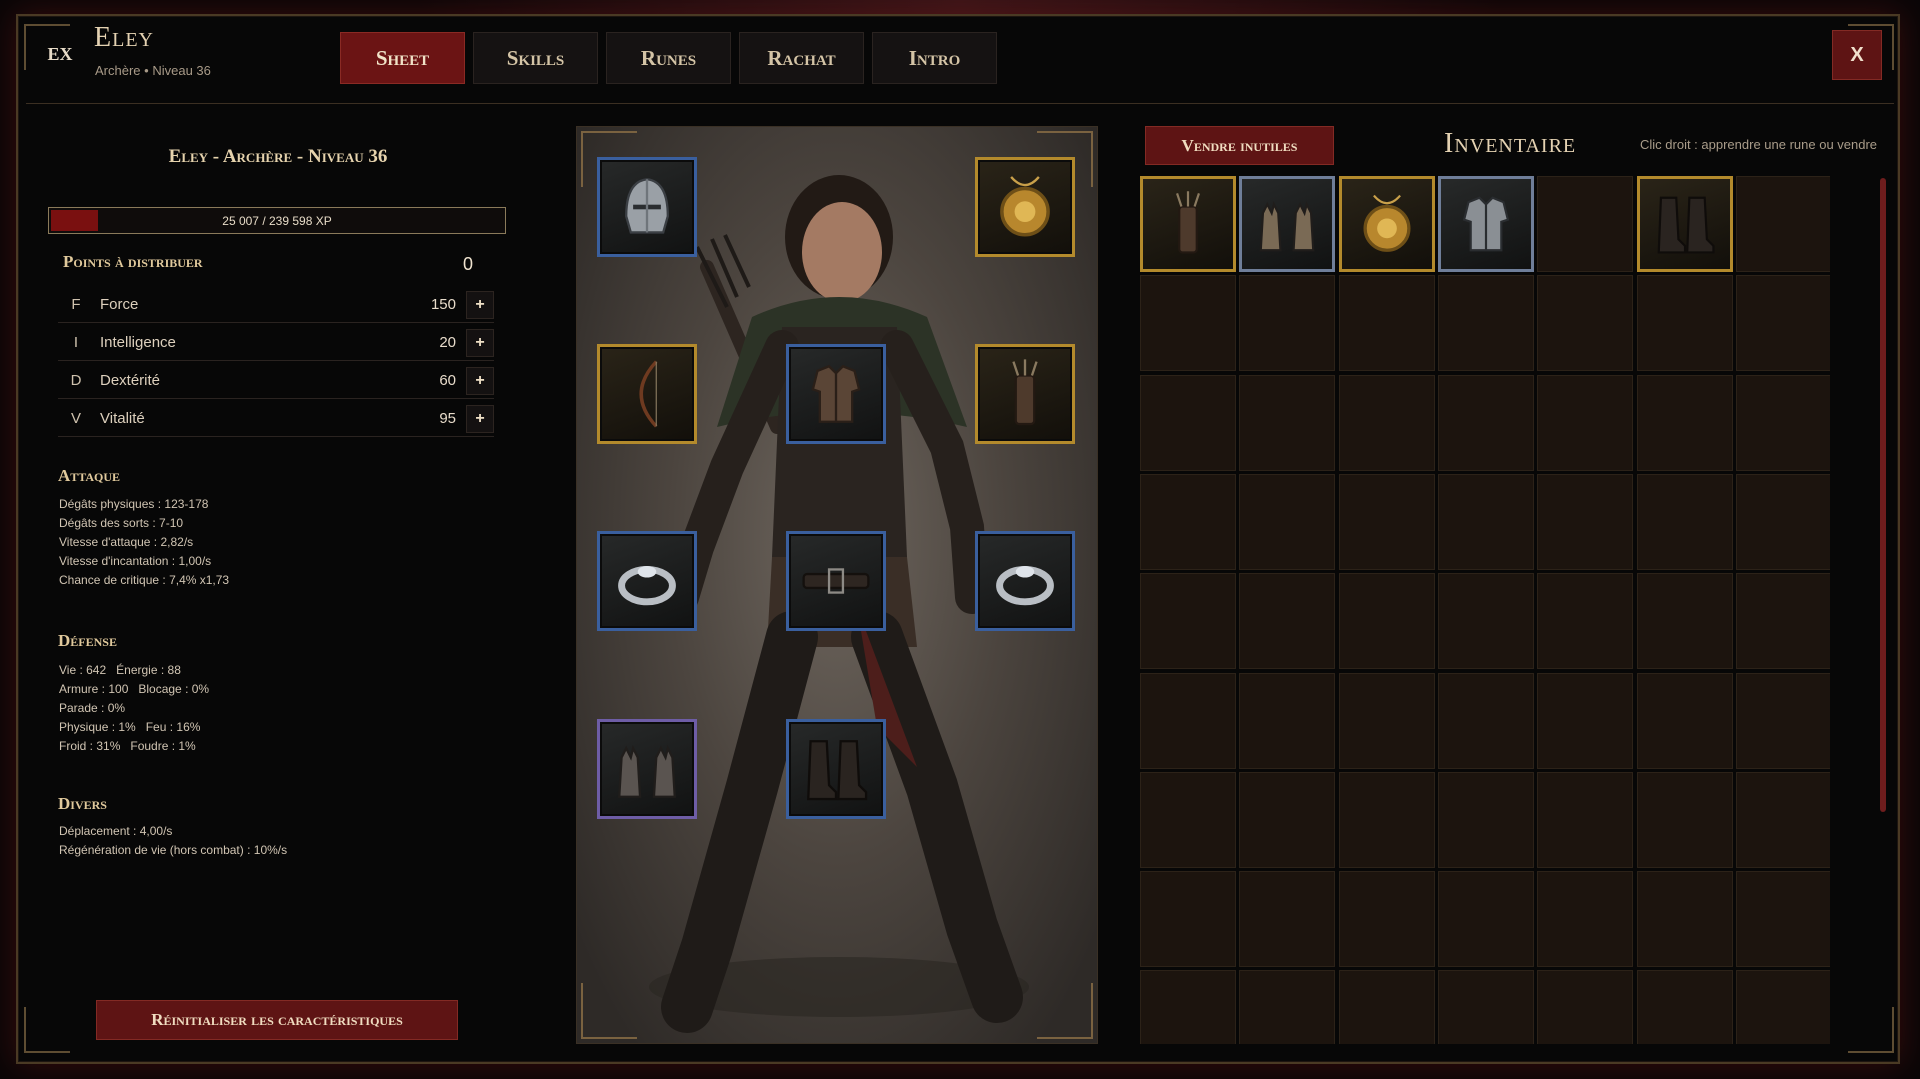 The width and height of the screenshot is (1920, 1079). Describe the element at coordinates (277, 220) in the screenshot. I see `xp-bar: 25 007 / 239 598 XP` at that location.